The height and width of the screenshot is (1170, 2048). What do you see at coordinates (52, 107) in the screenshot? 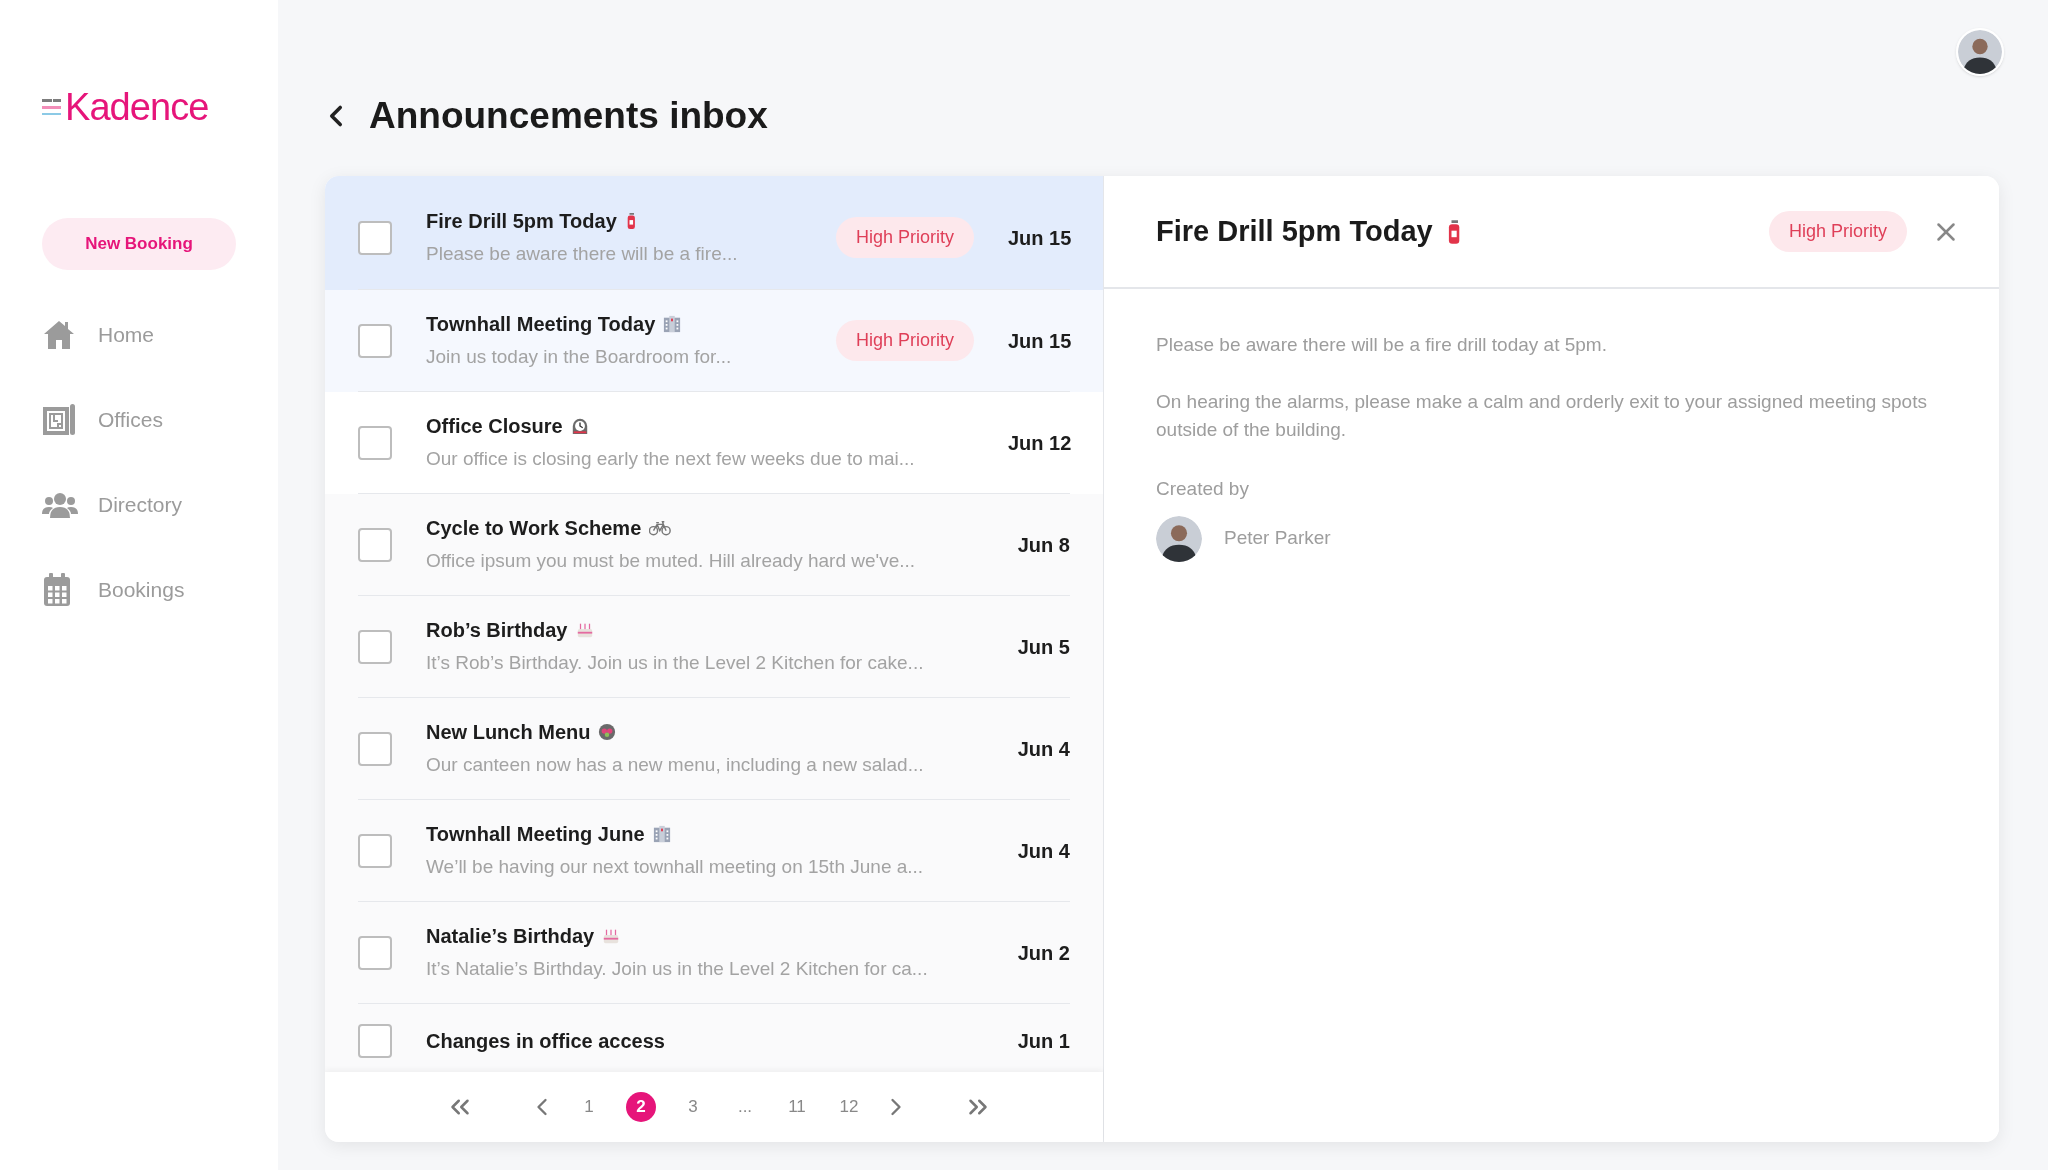
I see `logo-mark-icon` at bounding box center [52, 107].